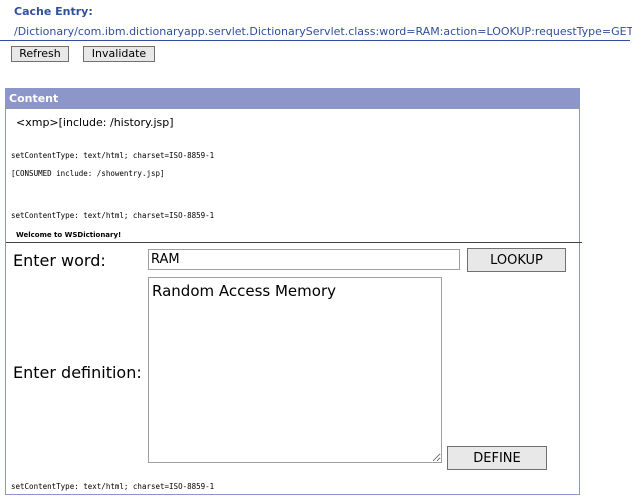  I want to click on divider, so click(294, 242).